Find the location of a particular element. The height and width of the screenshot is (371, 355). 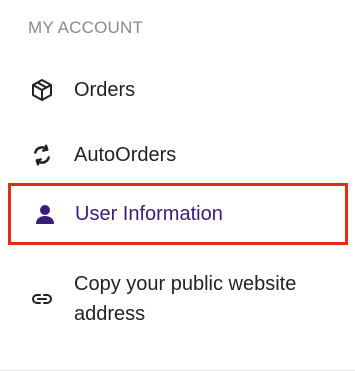

menu-item-copy-website-address: Copy your public website address is located at coordinates (179, 299).